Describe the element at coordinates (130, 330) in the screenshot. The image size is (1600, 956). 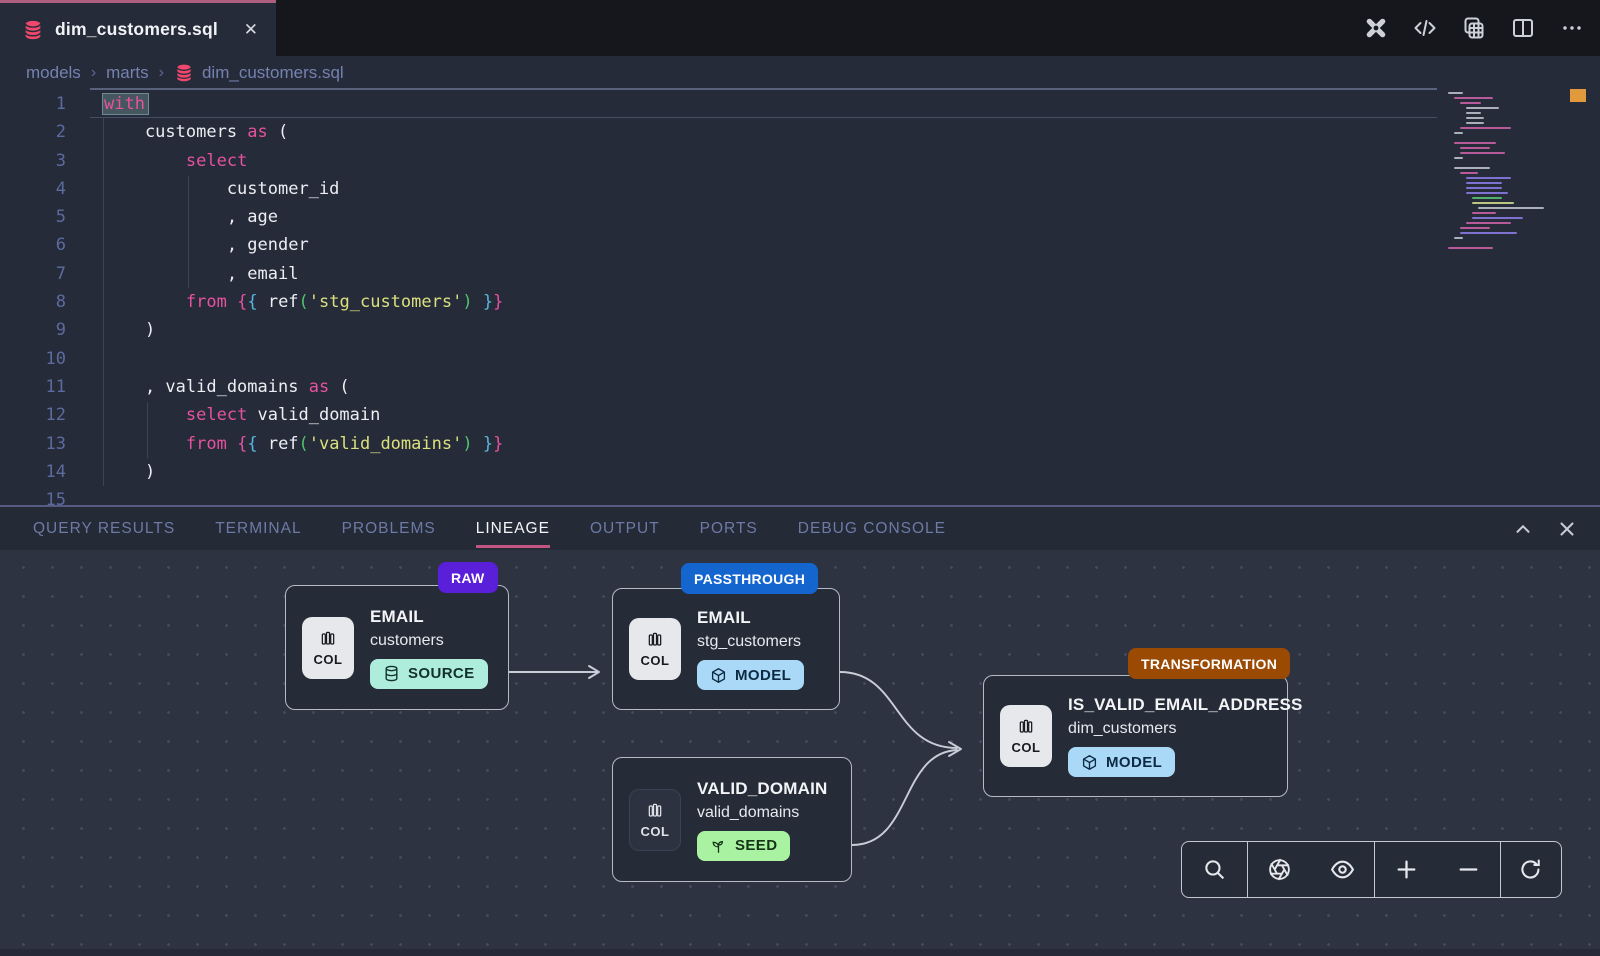
I see `code-text: )` at that location.